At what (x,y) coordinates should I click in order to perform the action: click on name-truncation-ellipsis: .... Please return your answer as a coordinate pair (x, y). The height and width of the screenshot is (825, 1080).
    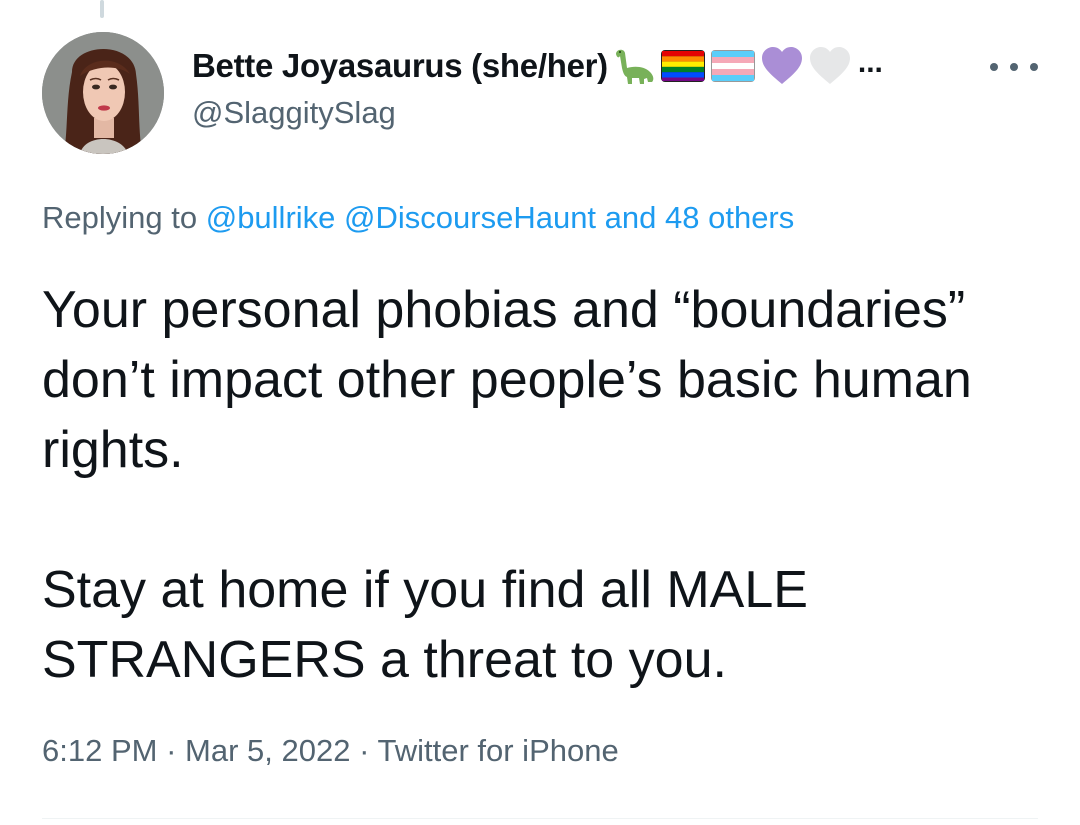
    Looking at the image, I should click on (870, 62).